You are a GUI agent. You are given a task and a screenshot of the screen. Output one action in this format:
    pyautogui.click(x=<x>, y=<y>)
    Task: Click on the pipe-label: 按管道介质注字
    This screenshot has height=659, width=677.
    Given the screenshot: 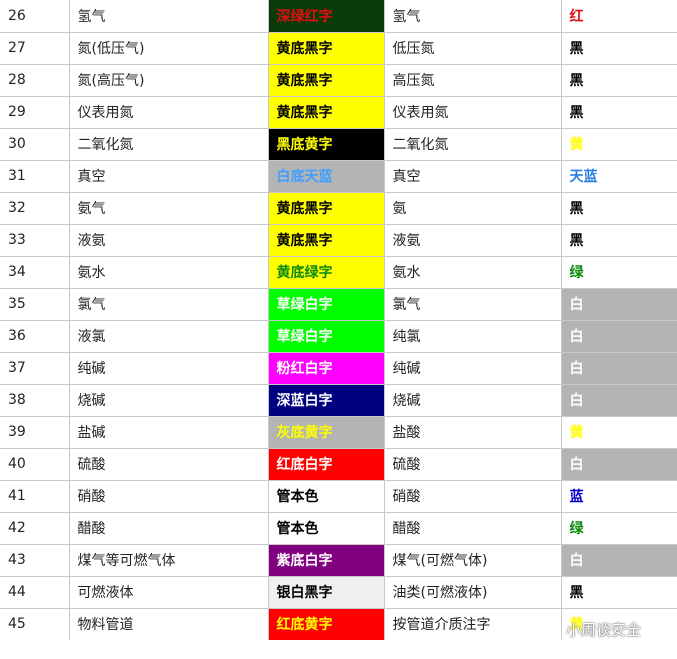 What is the action you would take?
    pyautogui.click(x=472, y=623)
    